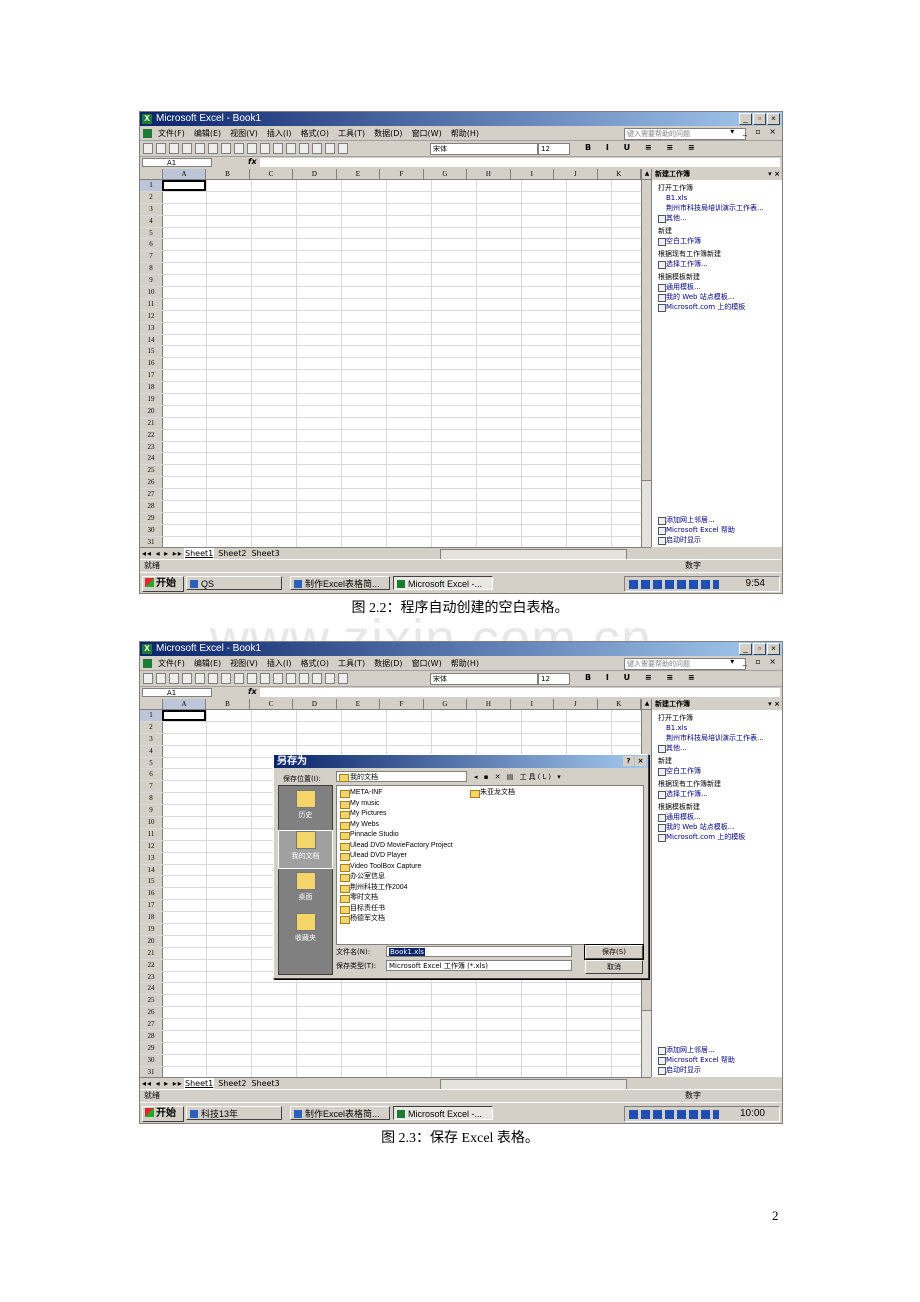  Describe the element at coordinates (554, 679) in the screenshot. I see `font-size-select: 12` at that location.